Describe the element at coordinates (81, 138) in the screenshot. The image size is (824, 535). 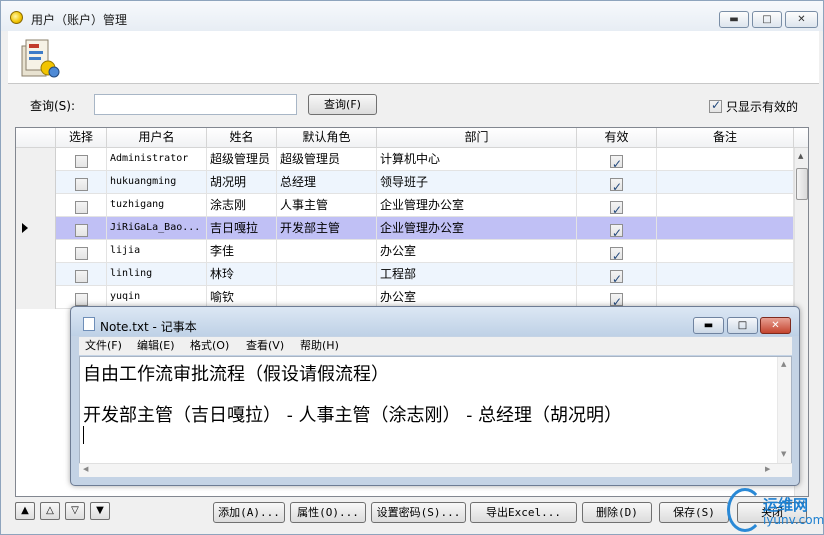
I see `column-header-select: 选择` at that location.